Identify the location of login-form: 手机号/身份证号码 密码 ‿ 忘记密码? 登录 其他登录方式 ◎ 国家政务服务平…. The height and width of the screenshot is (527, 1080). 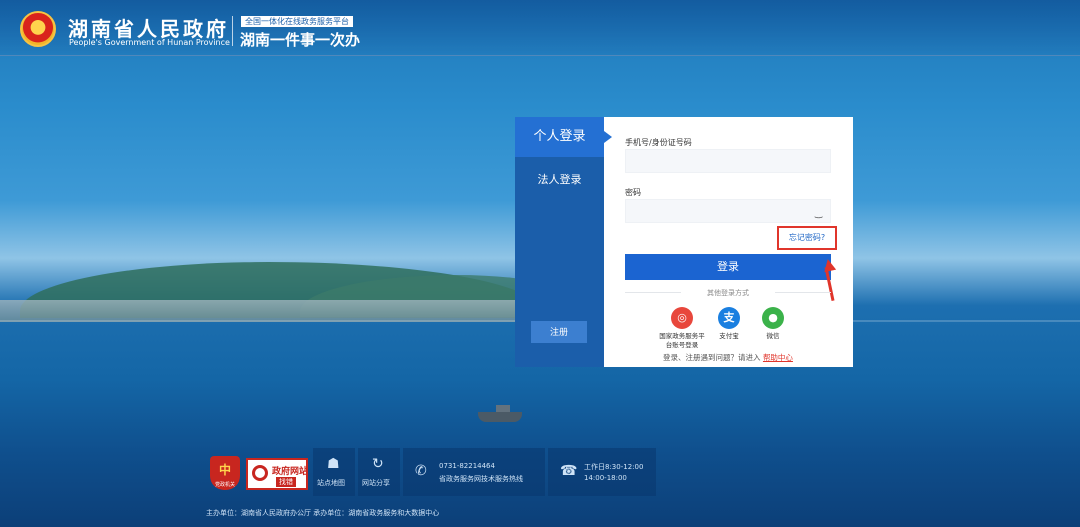
(728, 242).